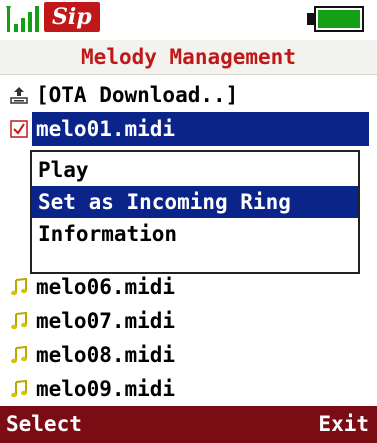 This screenshot has height=443, width=377. What do you see at coordinates (188, 355) in the screenshot?
I see `list-item-melo08: melo08.midi` at bounding box center [188, 355].